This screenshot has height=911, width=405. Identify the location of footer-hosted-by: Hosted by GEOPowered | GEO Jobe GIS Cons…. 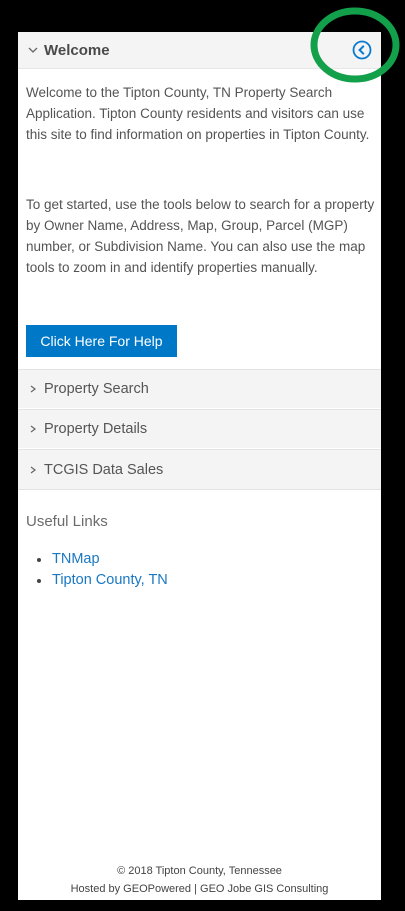
(199, 889).